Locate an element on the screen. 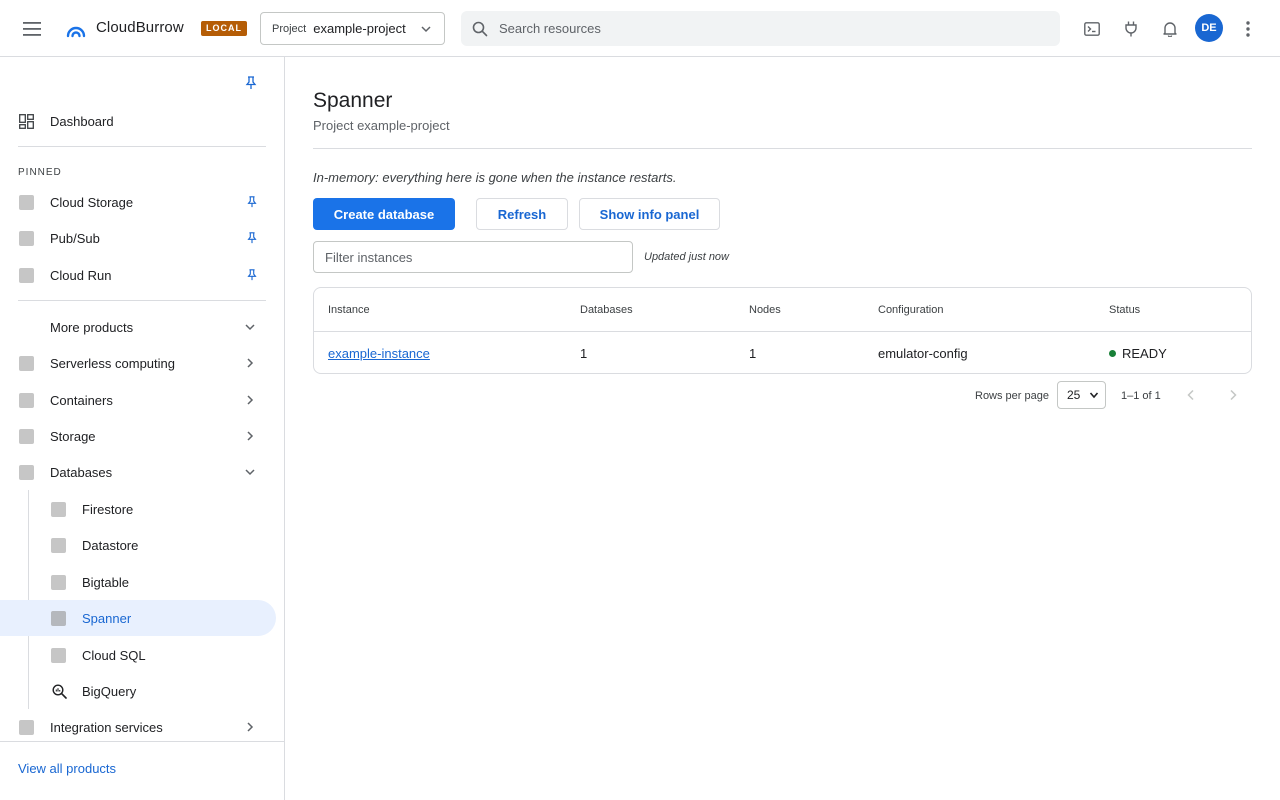  column-header-databases: Databases is located at coordinates (606, 309).